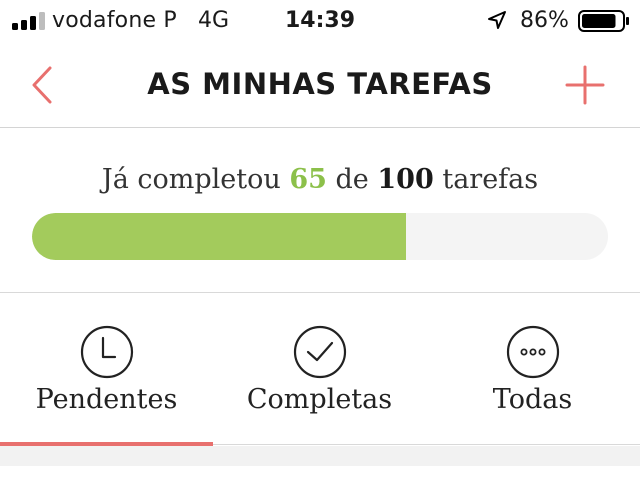  Describe the element at coordinates (532, 399) in the screenshot. I see `tab-label: Todas` at that location.